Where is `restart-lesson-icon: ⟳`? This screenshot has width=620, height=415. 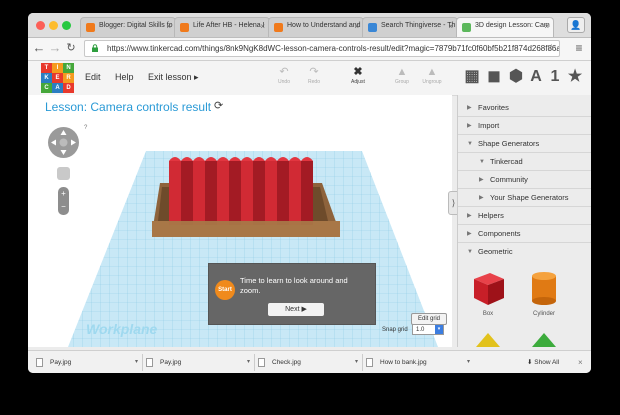 restart-lesson-icon: ⟳ is located at coordinates (218, 105).